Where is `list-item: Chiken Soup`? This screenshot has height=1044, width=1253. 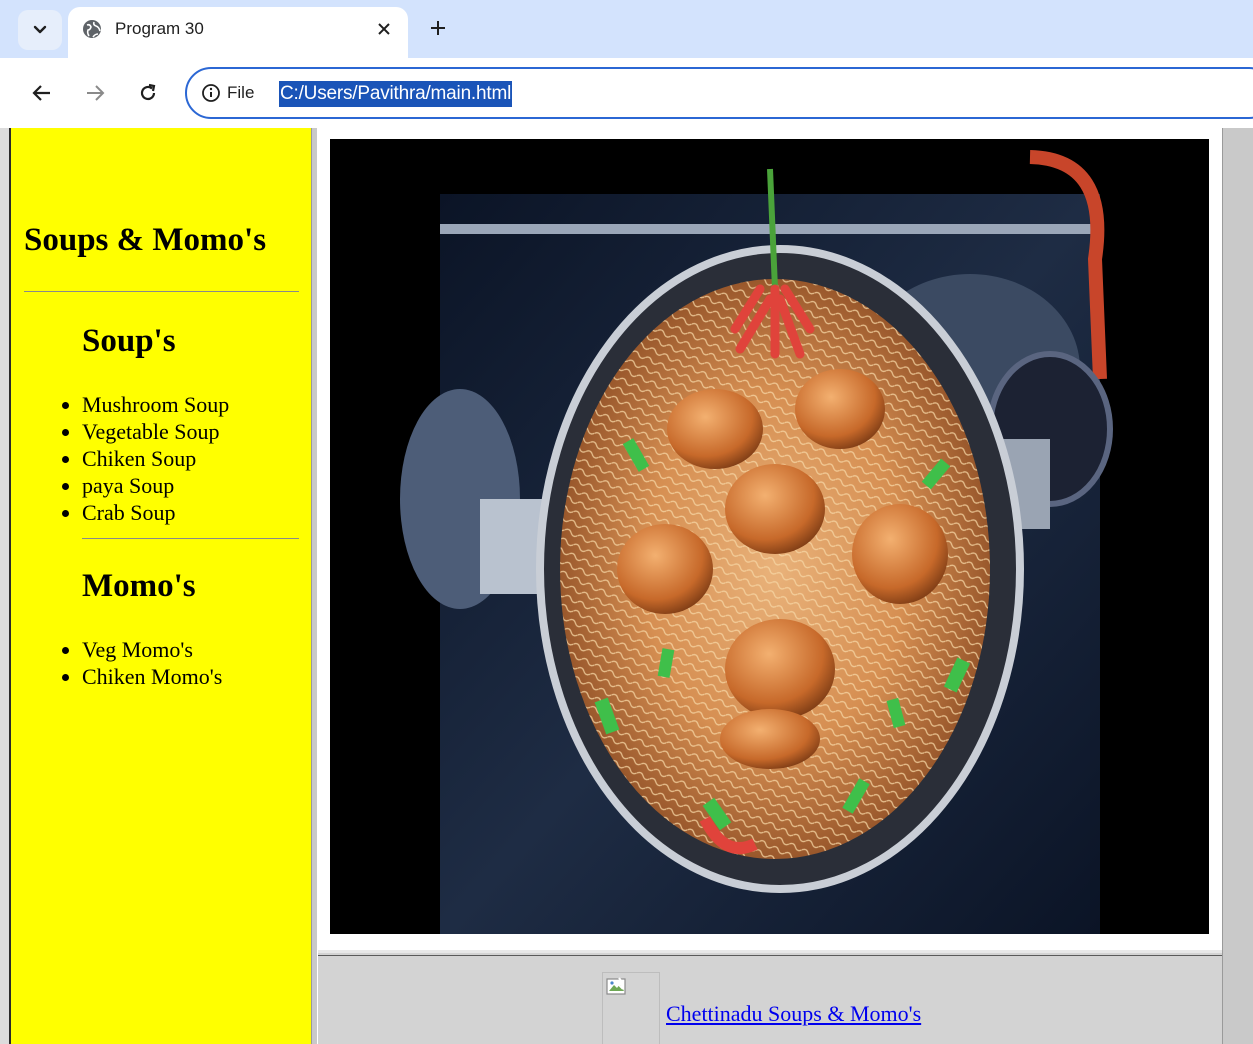 list-item: Chiken Soup is located at coordinates (155, 458).